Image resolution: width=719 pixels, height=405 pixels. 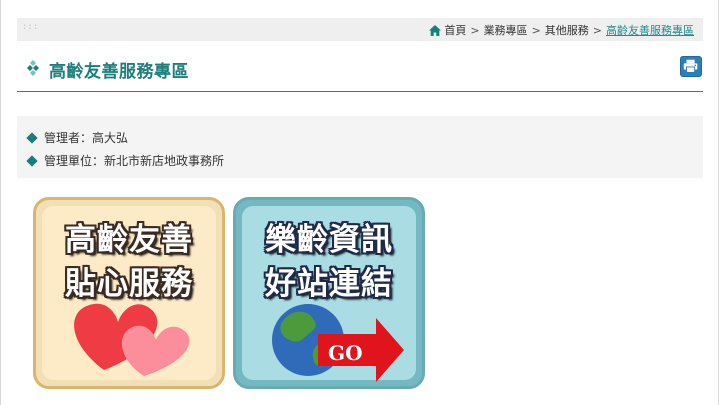 I want to click on page-header: 高齡友善服務專區, so click(x=360, y=71).